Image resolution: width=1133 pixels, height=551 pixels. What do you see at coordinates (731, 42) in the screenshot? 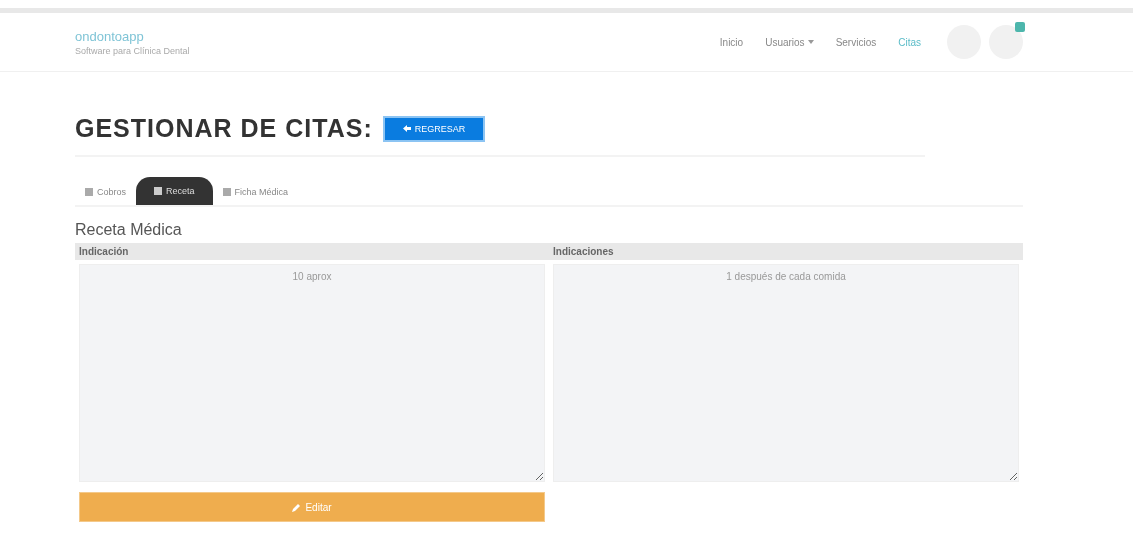
I see `nav-link: Inicio` at bounding box center [731, 42].